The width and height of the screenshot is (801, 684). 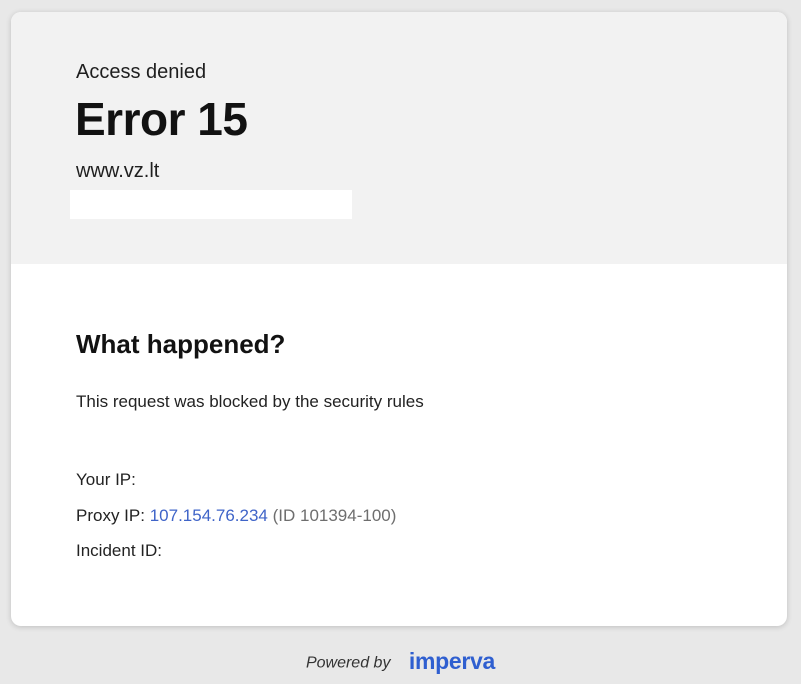 What do you see at coordinates (400, 662) in the screenshot?
I see `footer: Powered by imperva` at bounding box center [400, 662].